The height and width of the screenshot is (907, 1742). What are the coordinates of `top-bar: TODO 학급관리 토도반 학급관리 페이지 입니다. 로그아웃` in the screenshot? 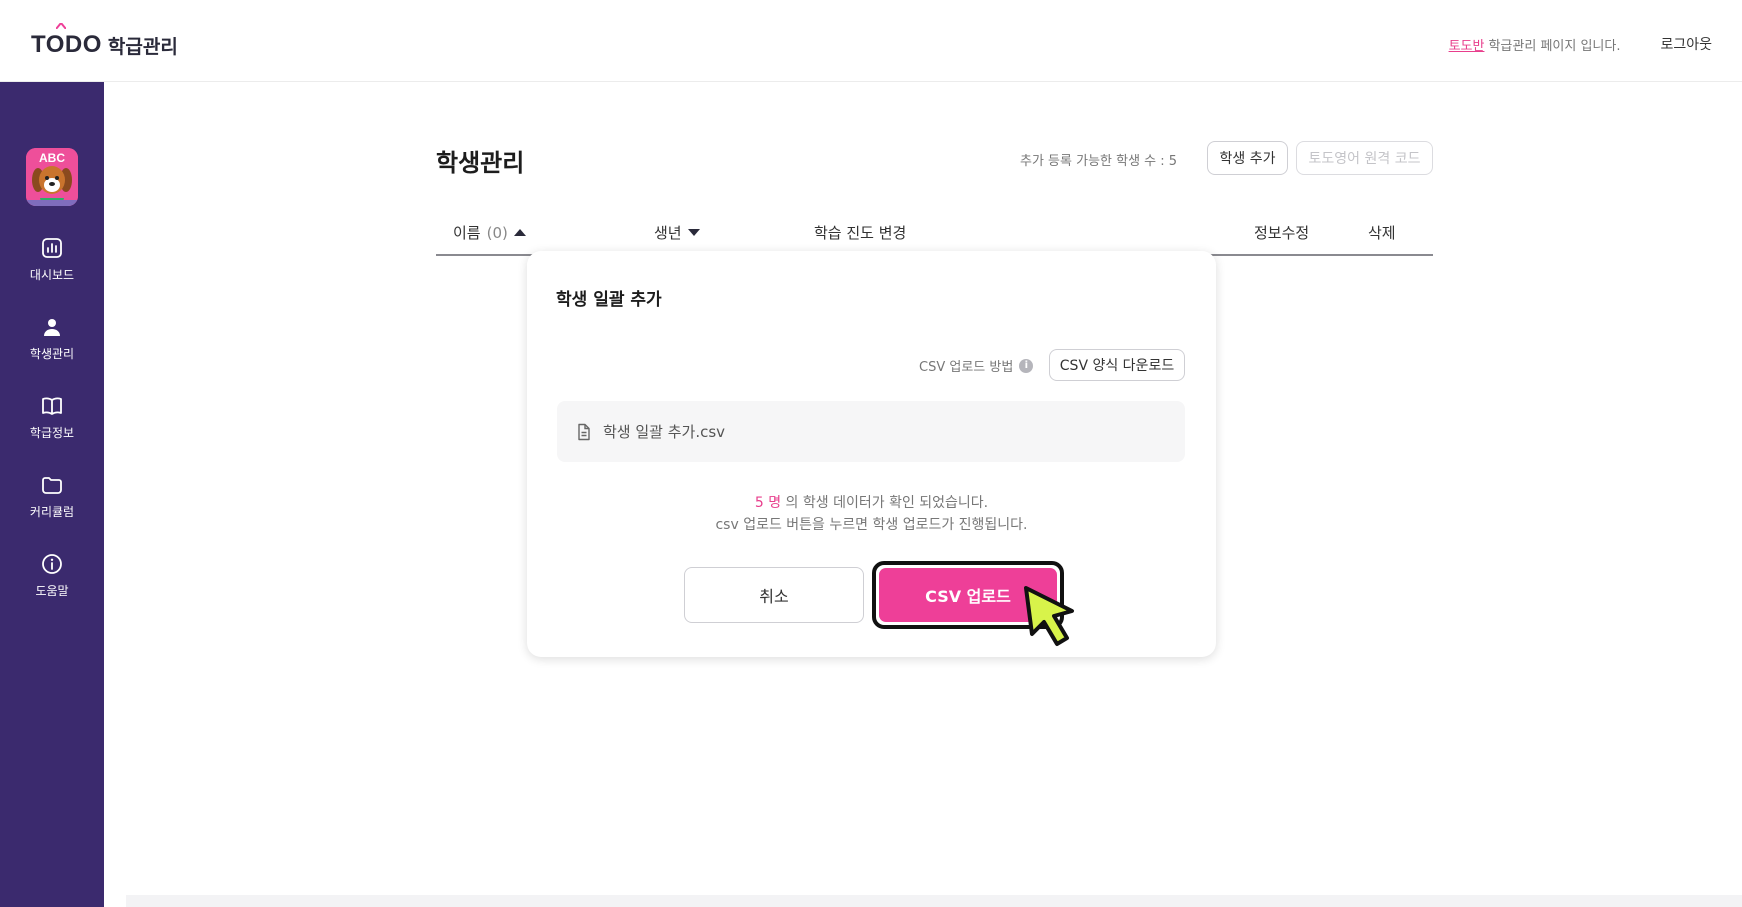 It's located at (871, 41).